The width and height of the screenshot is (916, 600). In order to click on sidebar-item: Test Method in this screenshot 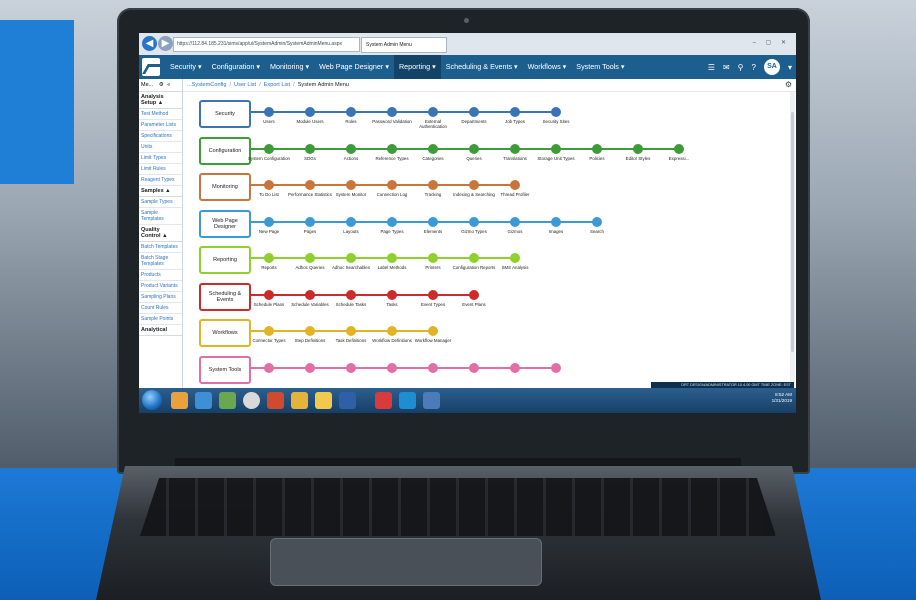, I will do `click(160, 114)`.